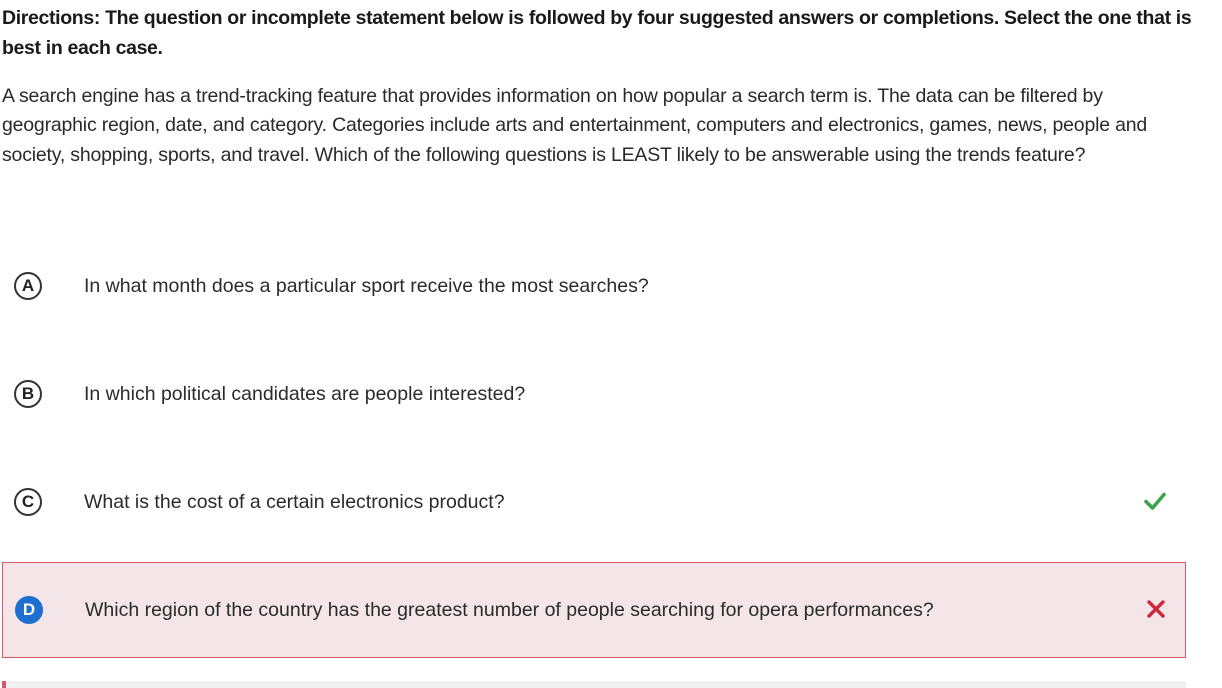  I want to click on x-icon, so click(1156, 609).